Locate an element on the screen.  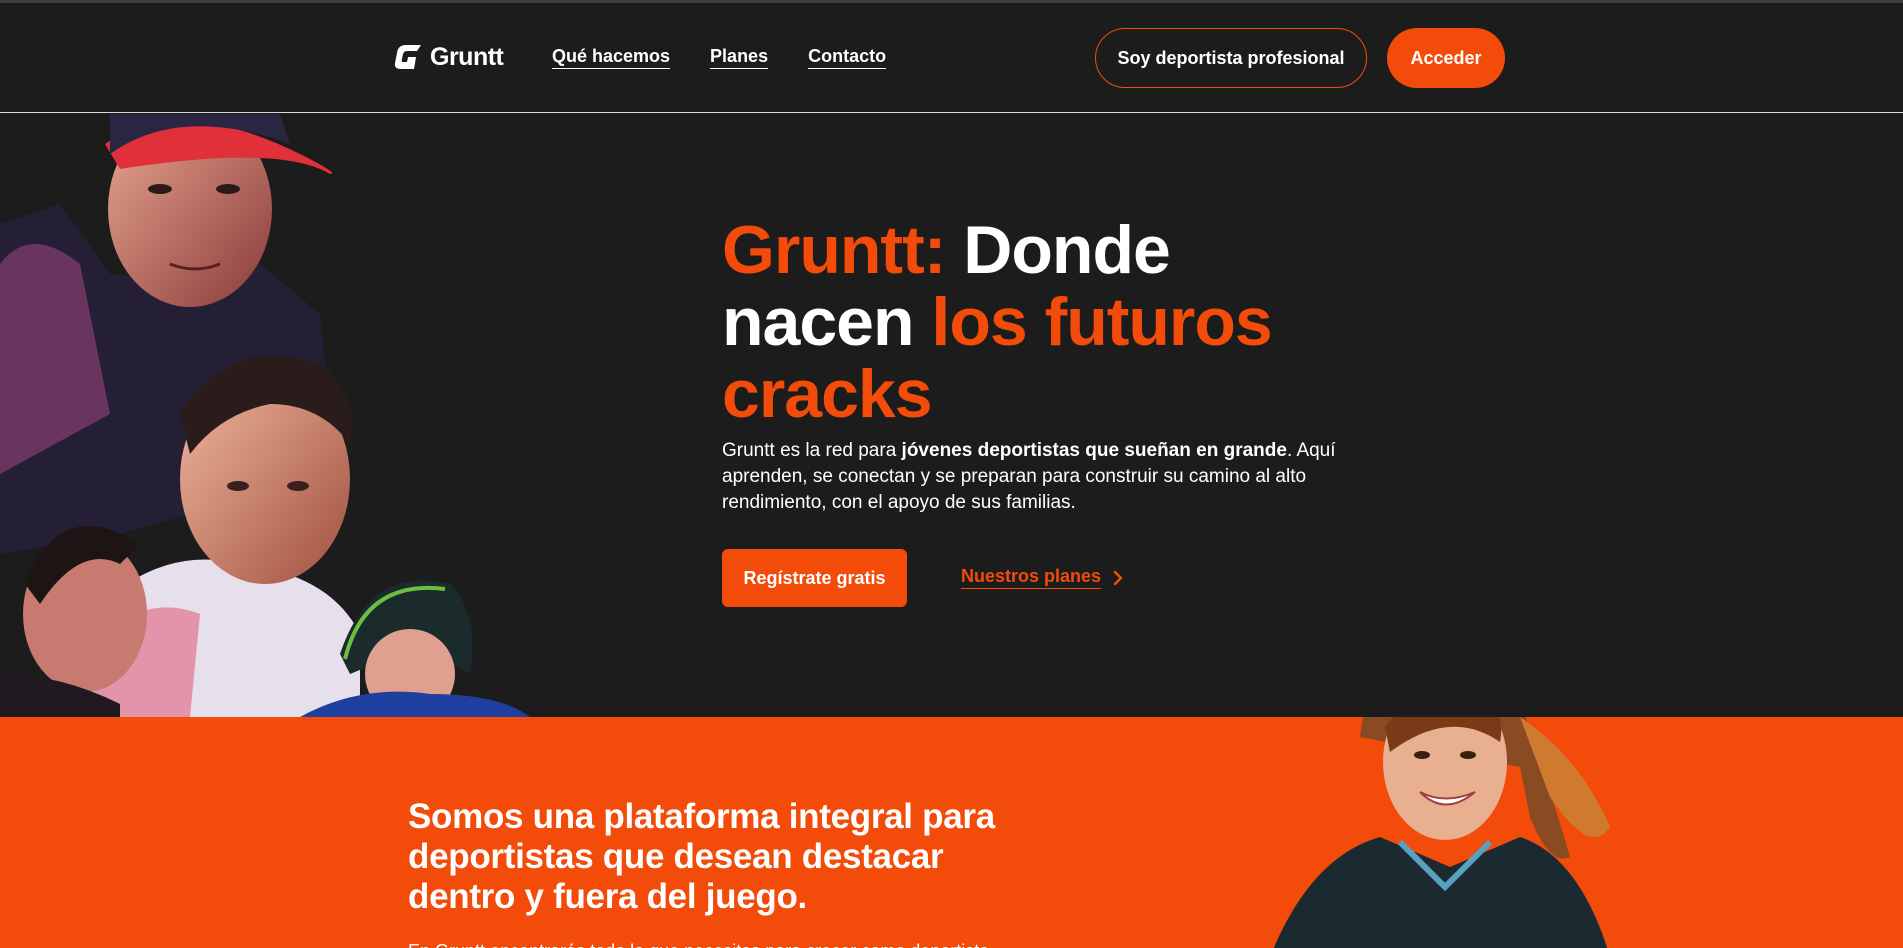
plans-link: Nuestros planes is located at coordinates (1043, 577).